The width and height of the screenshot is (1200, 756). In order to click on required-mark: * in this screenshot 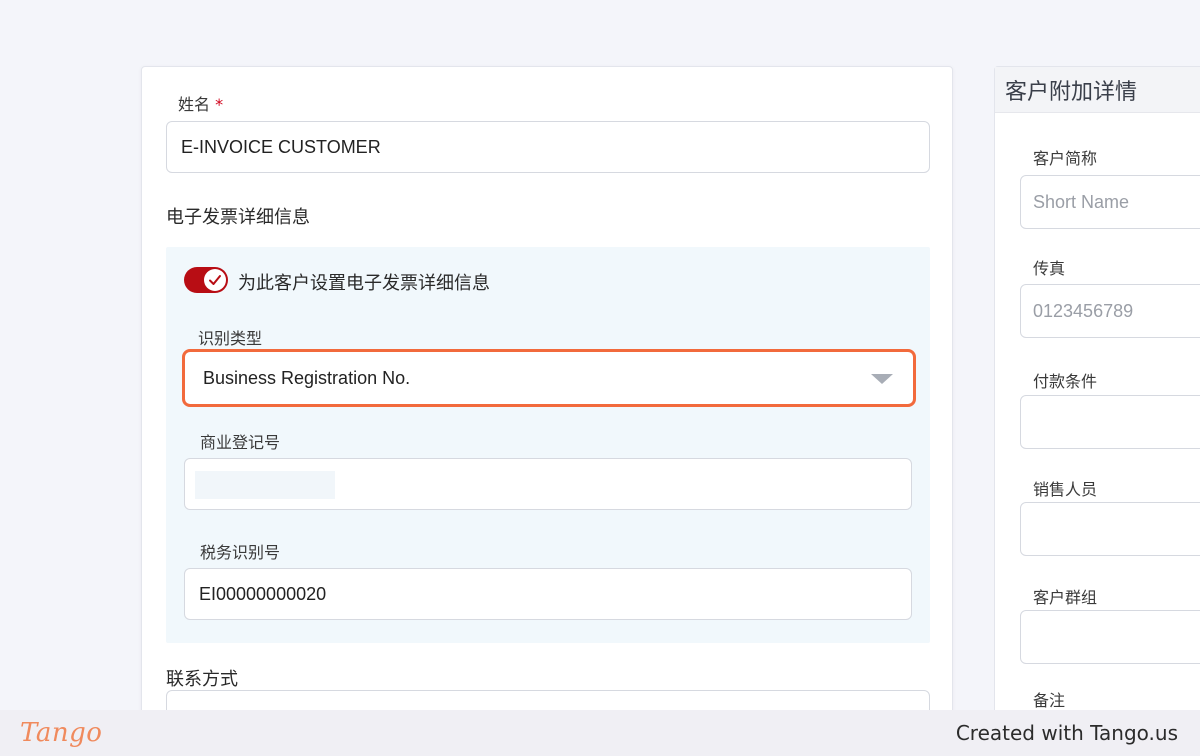, I will do `click(219, 104)`.